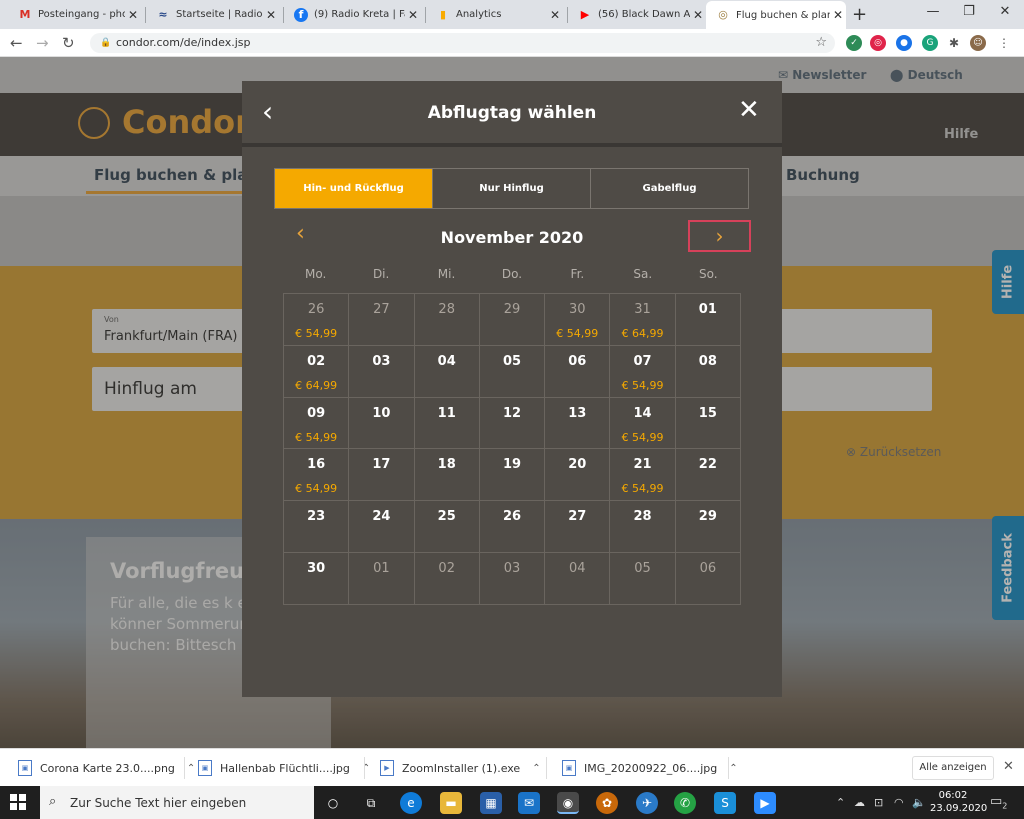  What do you see at coordinates (953, 768) in the screenshot?
I see `show-all-downloads-button: Alle anzeigen` at bounding box center [953, 768].